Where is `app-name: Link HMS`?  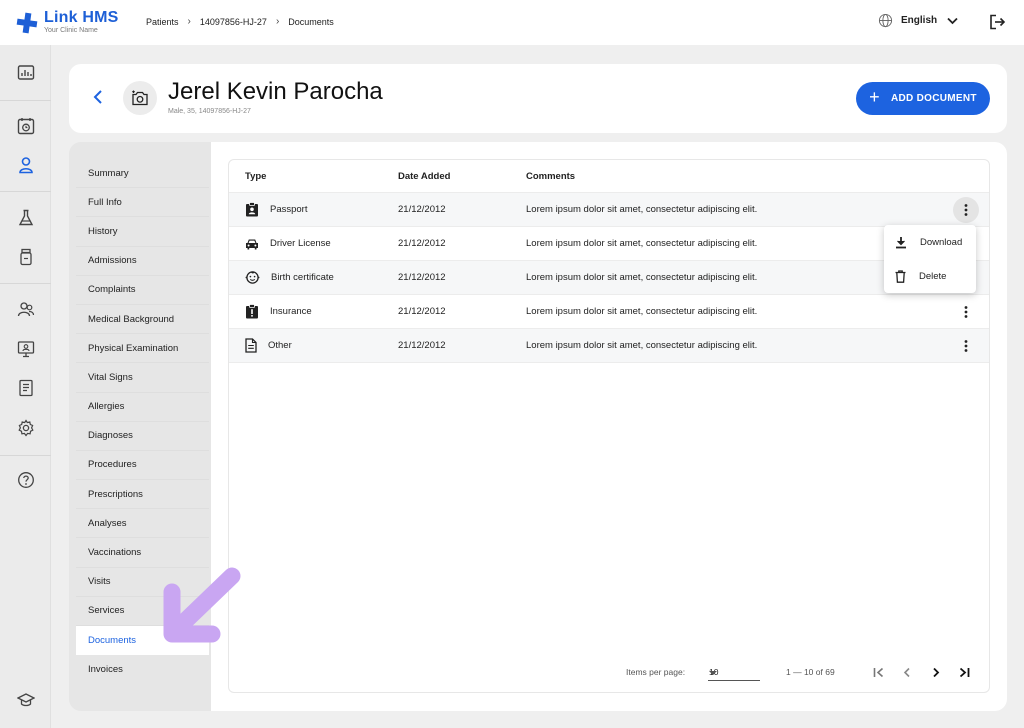 app-name: Link HMS is located at coordinates (81, 17).